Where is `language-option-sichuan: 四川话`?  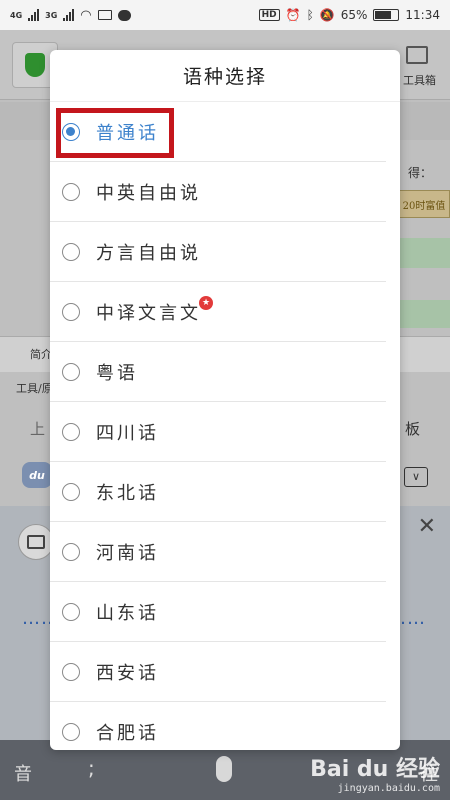
language-option-sichuan: 四川话 is located at coordinates (218, 432).